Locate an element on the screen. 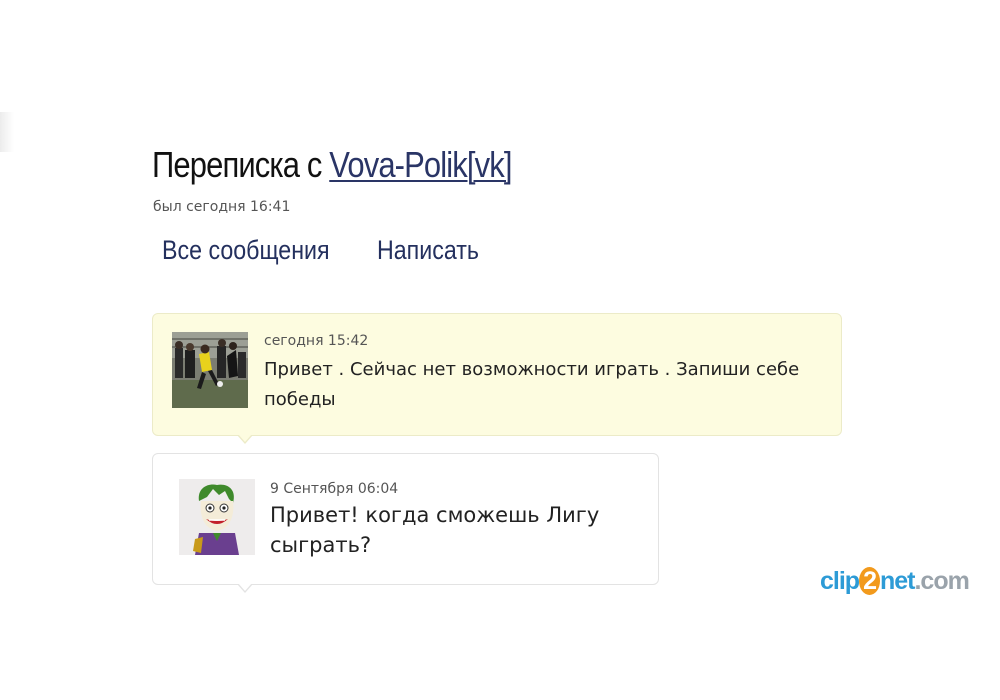 This screenshot has width=1000, height=700. page-title: Переписка с Vova-Polik[vk] is located at coordinates (332, 165).